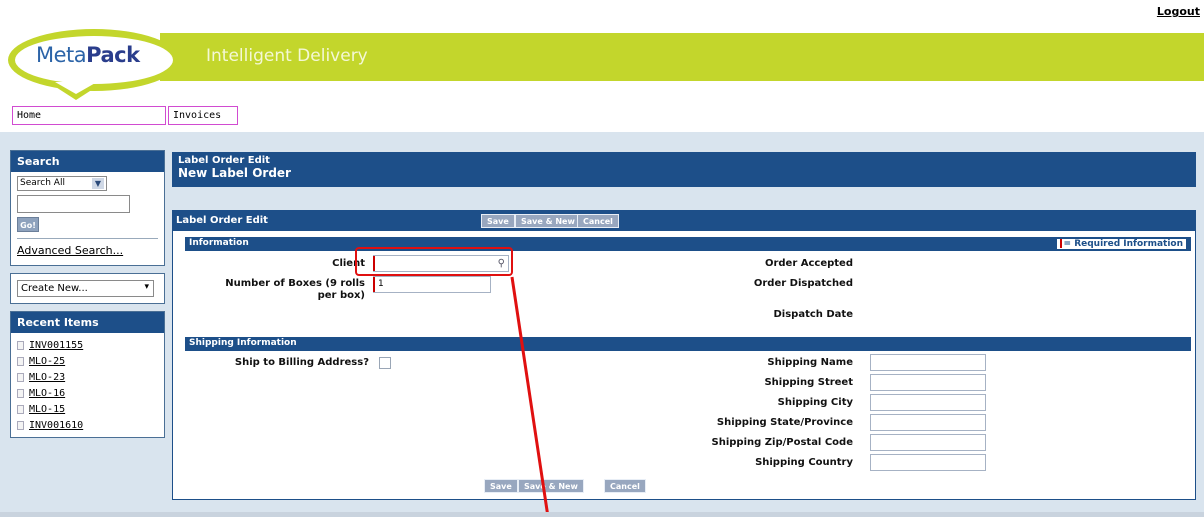  I want to click on annotation-pointer-line, so click(530, 396).